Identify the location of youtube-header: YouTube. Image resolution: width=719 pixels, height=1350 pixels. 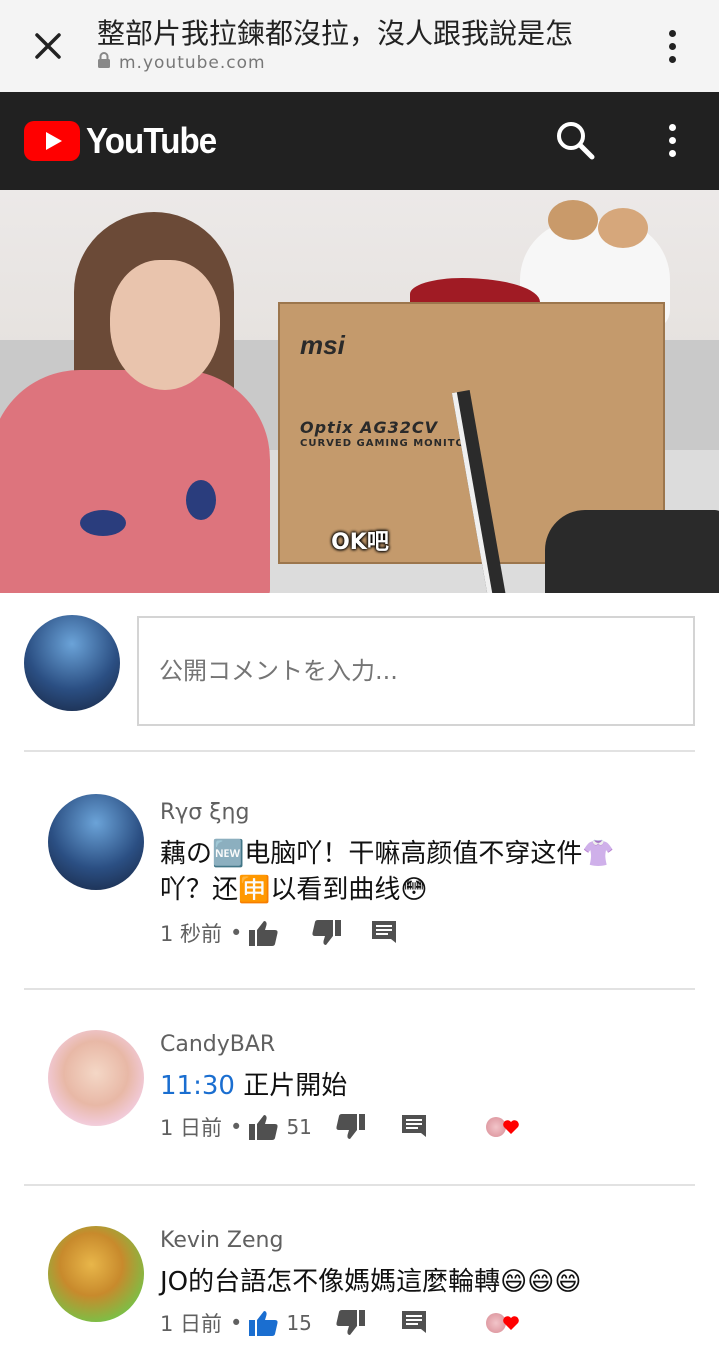
(359, 141).